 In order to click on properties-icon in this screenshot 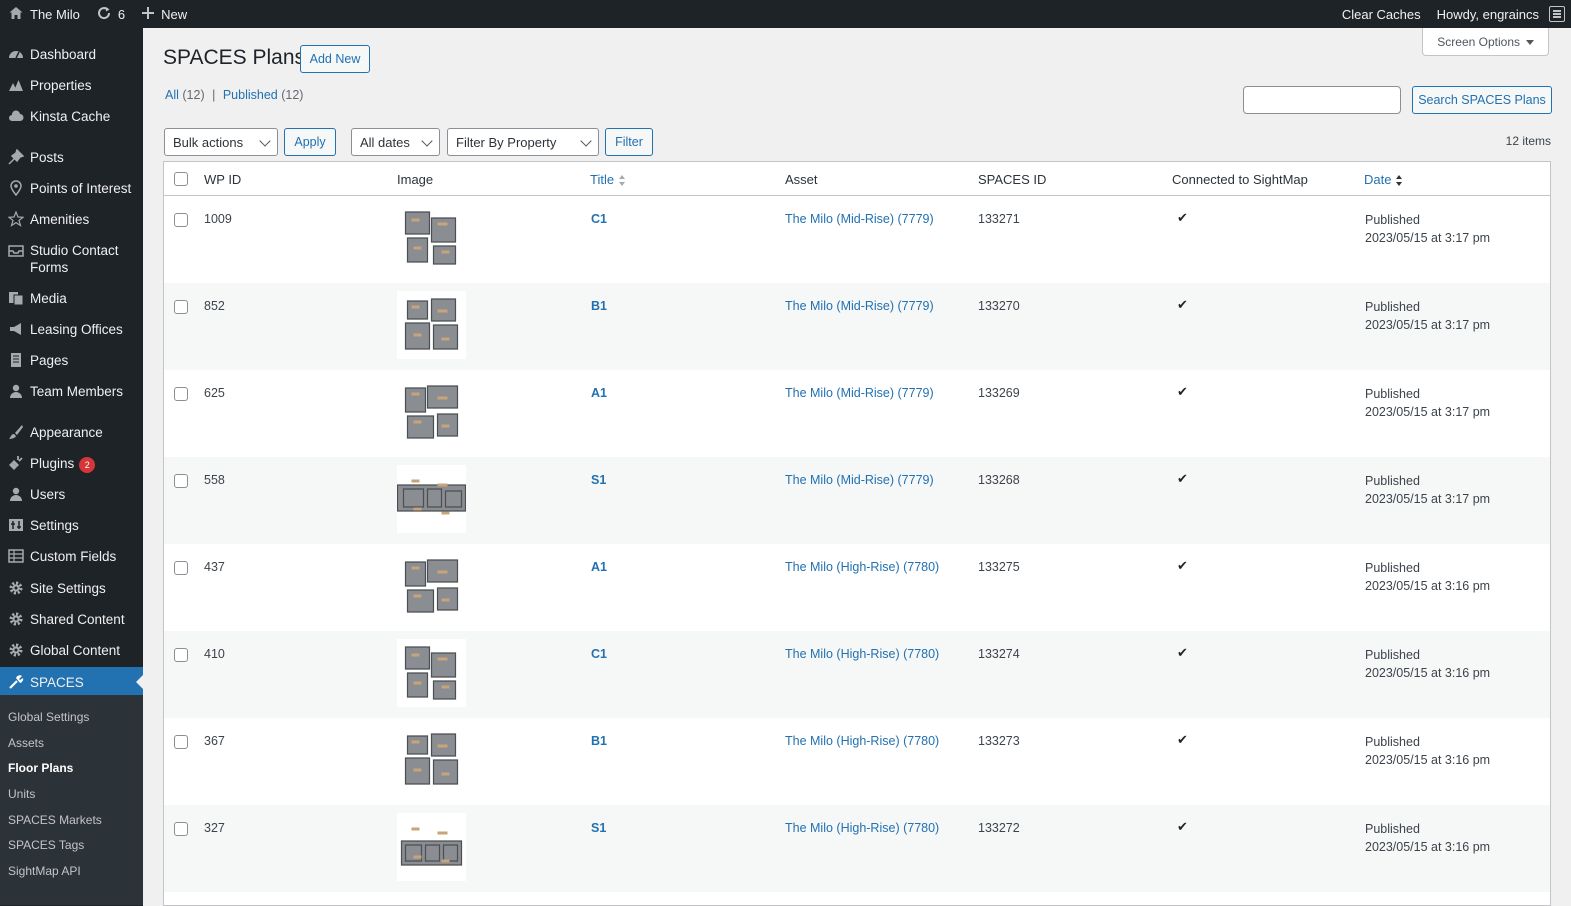, I will do `click(16, 85)`.